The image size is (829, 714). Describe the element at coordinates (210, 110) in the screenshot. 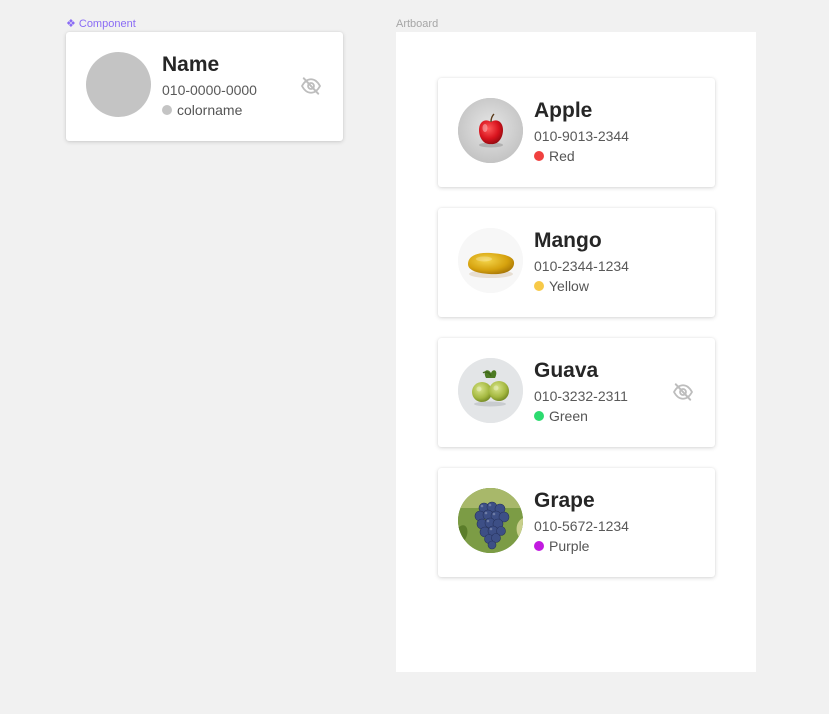

I see `color-name: colorname` at that location.